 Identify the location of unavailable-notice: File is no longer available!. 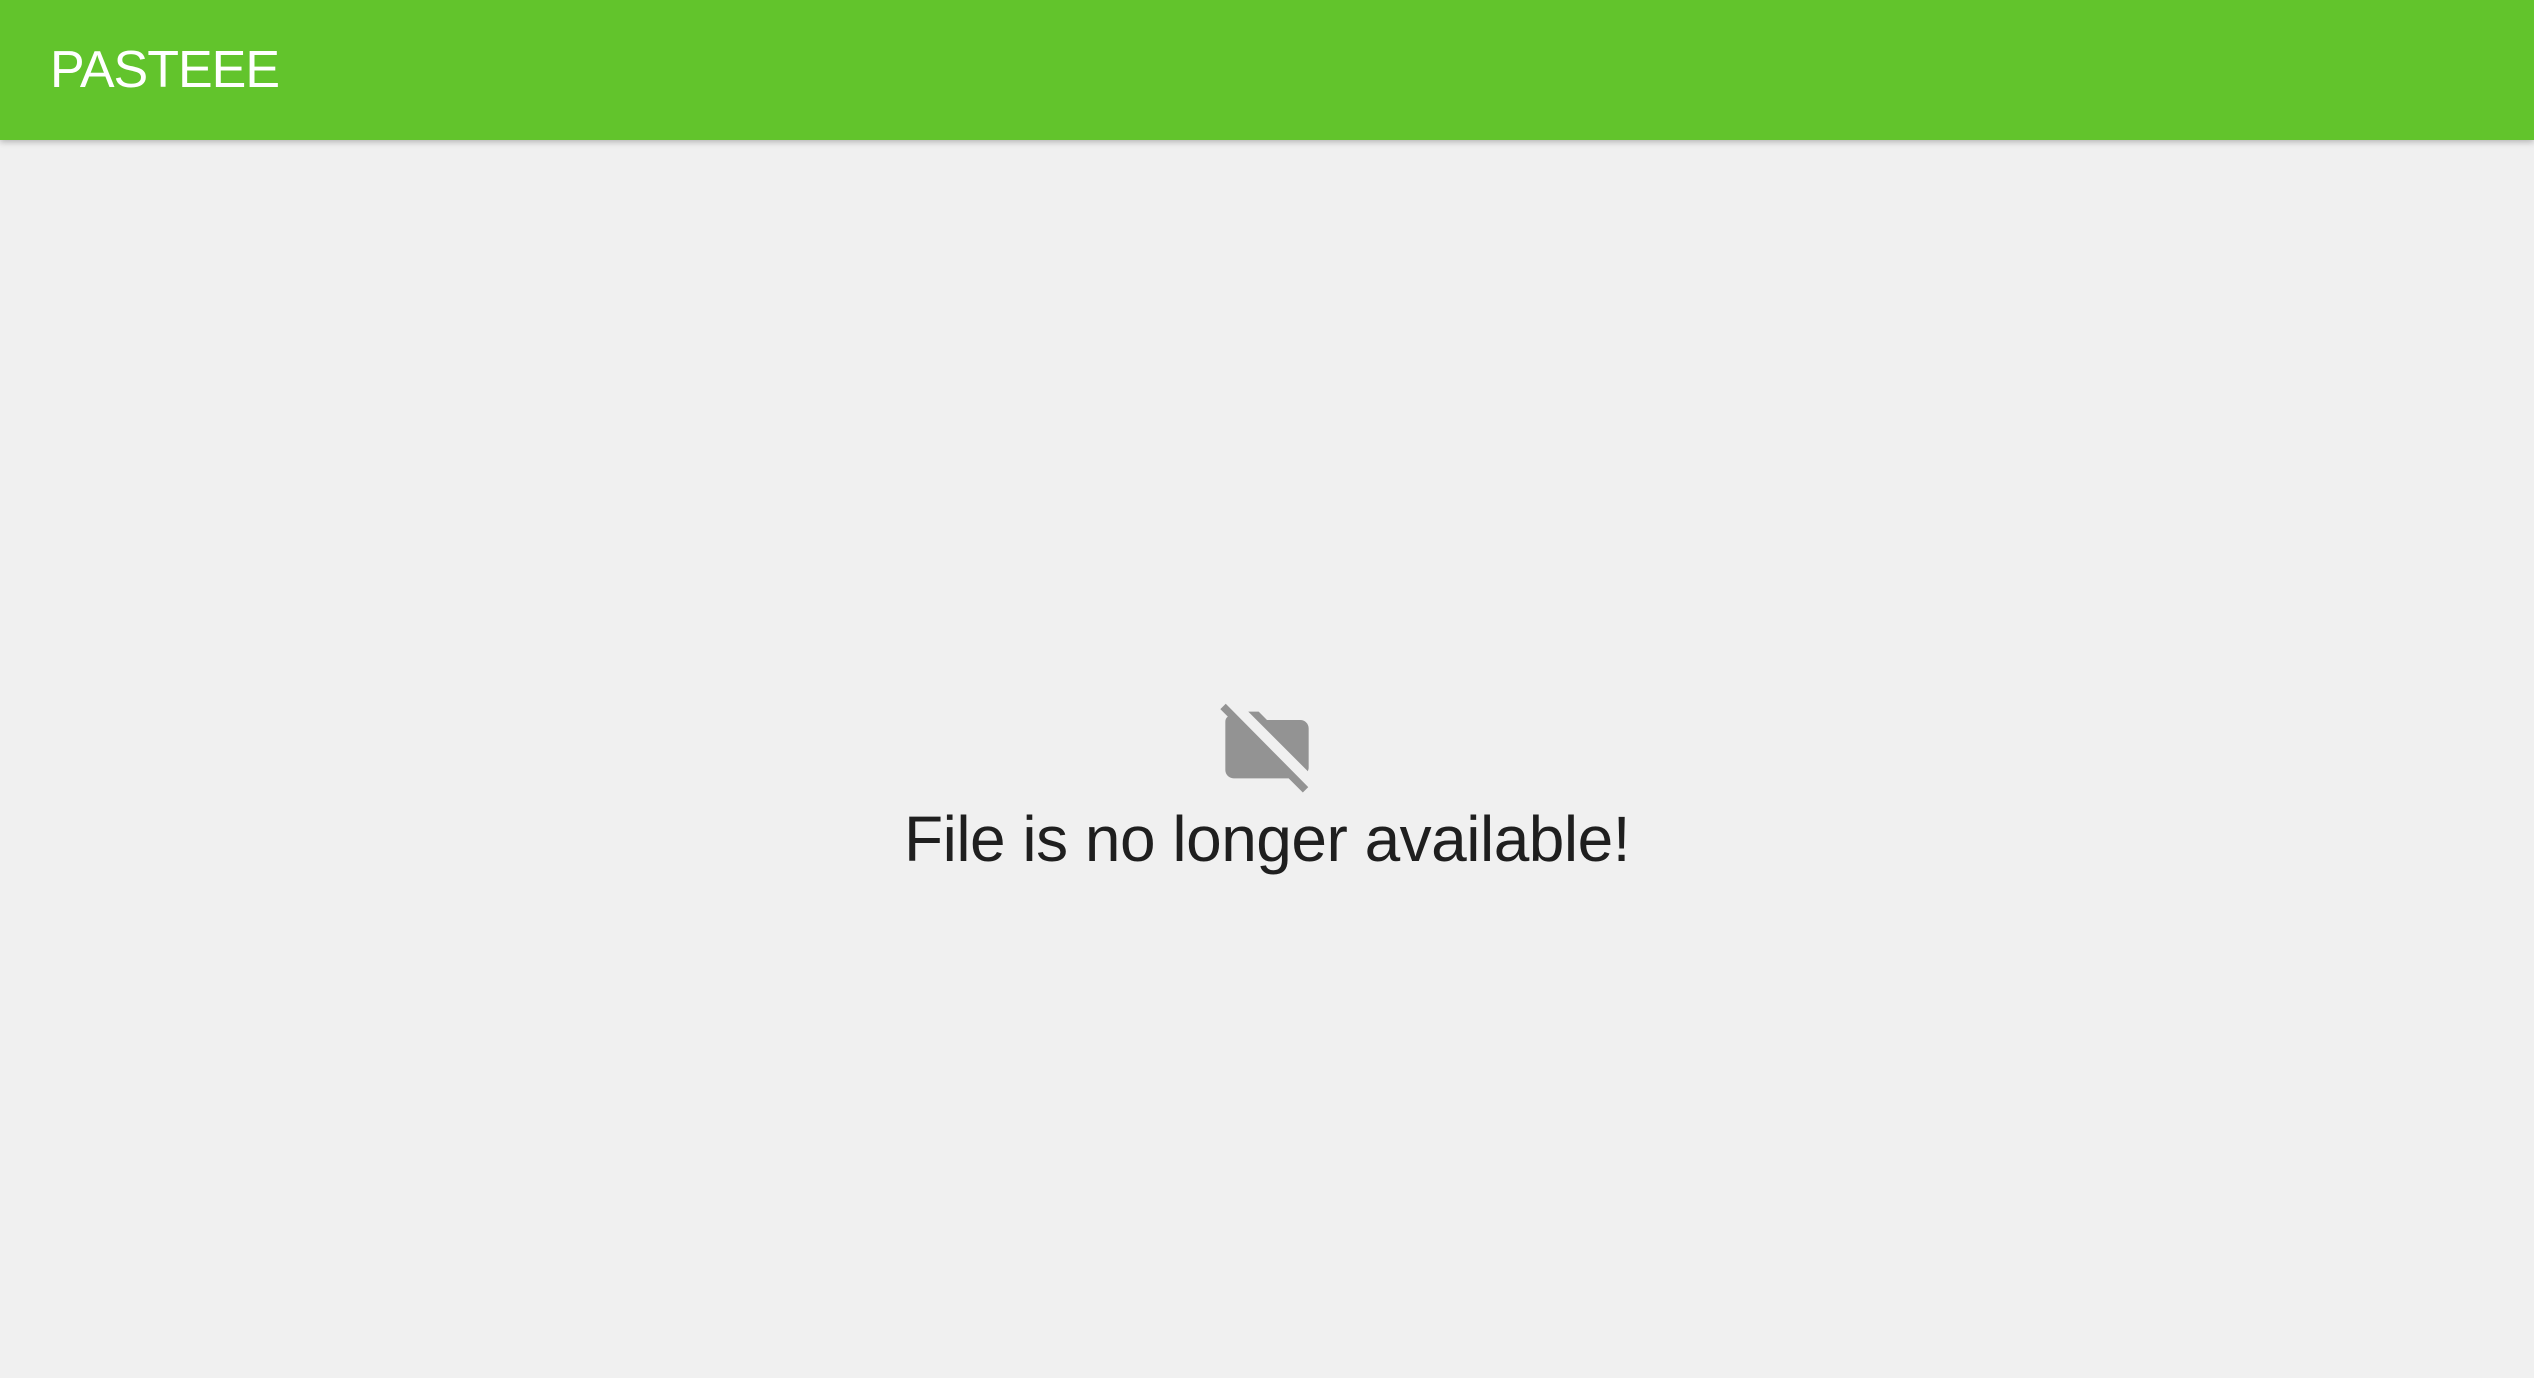
(1267, 785).